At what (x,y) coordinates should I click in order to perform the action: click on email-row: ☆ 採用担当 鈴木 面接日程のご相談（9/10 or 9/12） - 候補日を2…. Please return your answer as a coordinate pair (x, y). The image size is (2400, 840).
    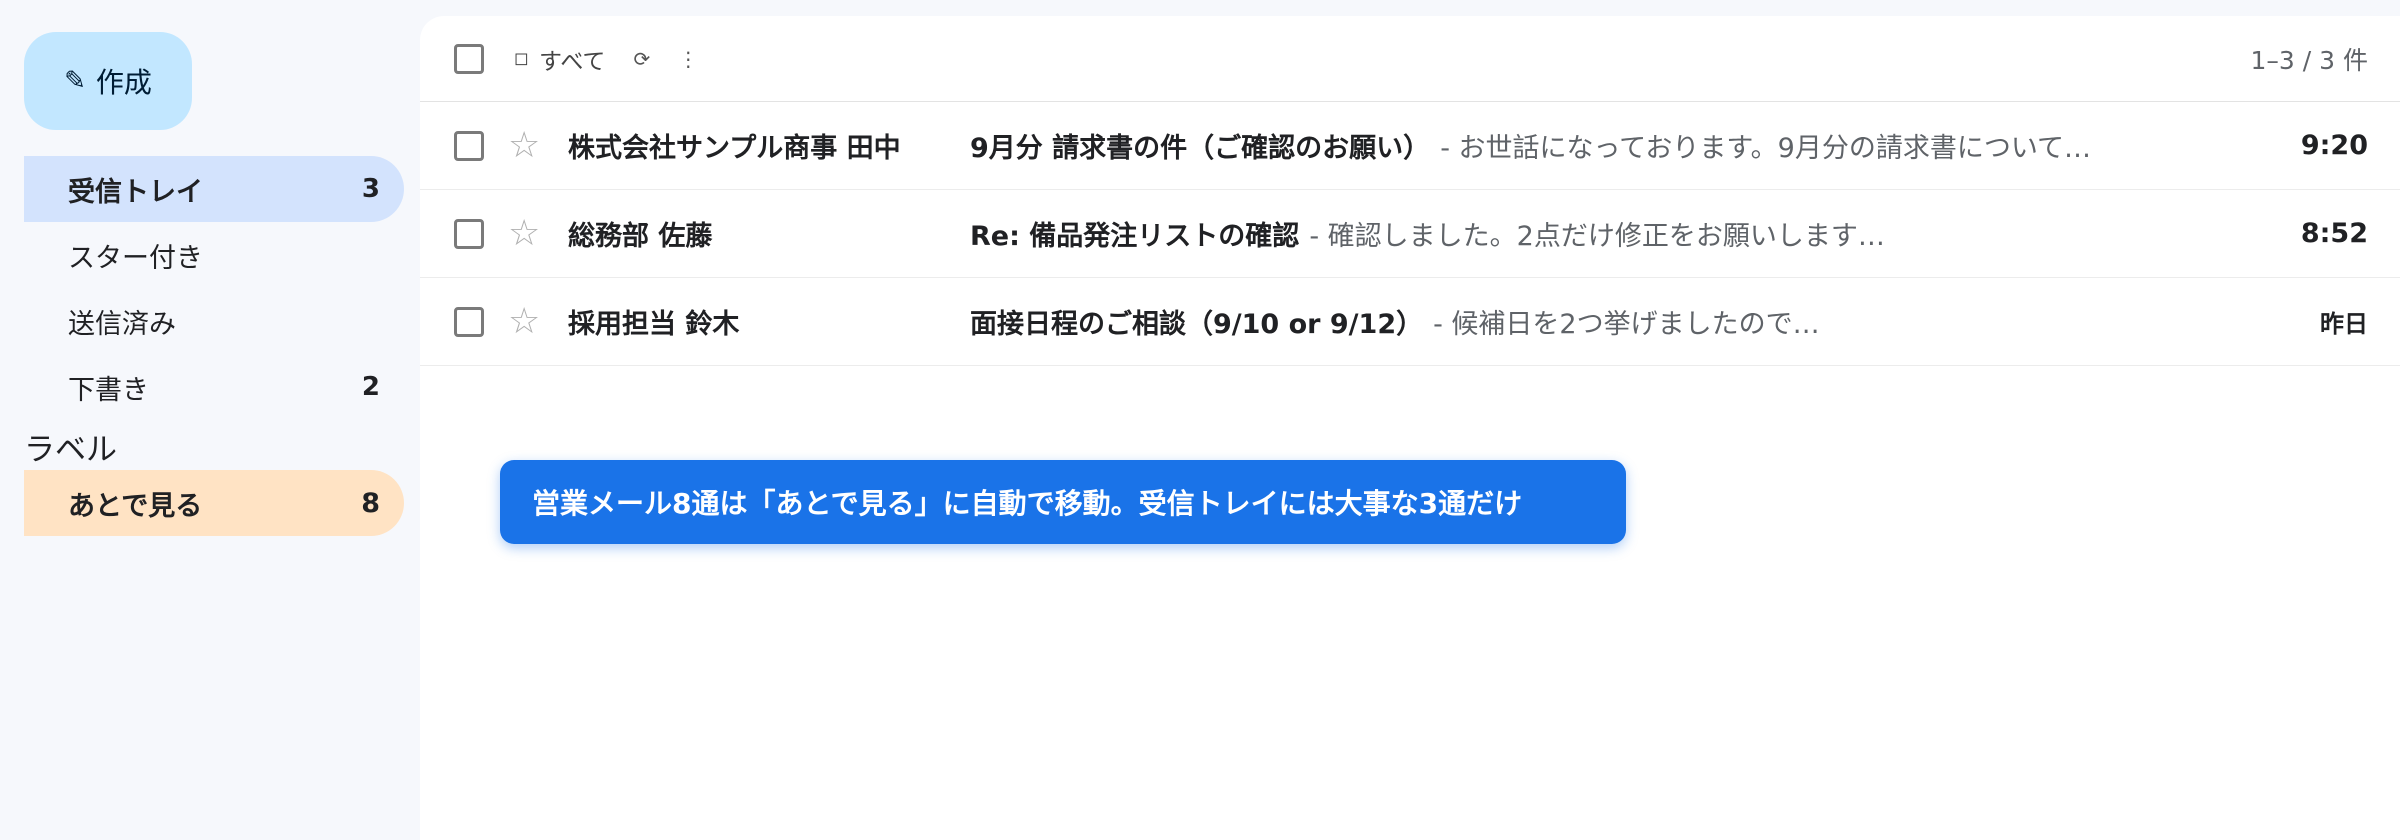
    Looking at the image, I should click on (1410, 322).